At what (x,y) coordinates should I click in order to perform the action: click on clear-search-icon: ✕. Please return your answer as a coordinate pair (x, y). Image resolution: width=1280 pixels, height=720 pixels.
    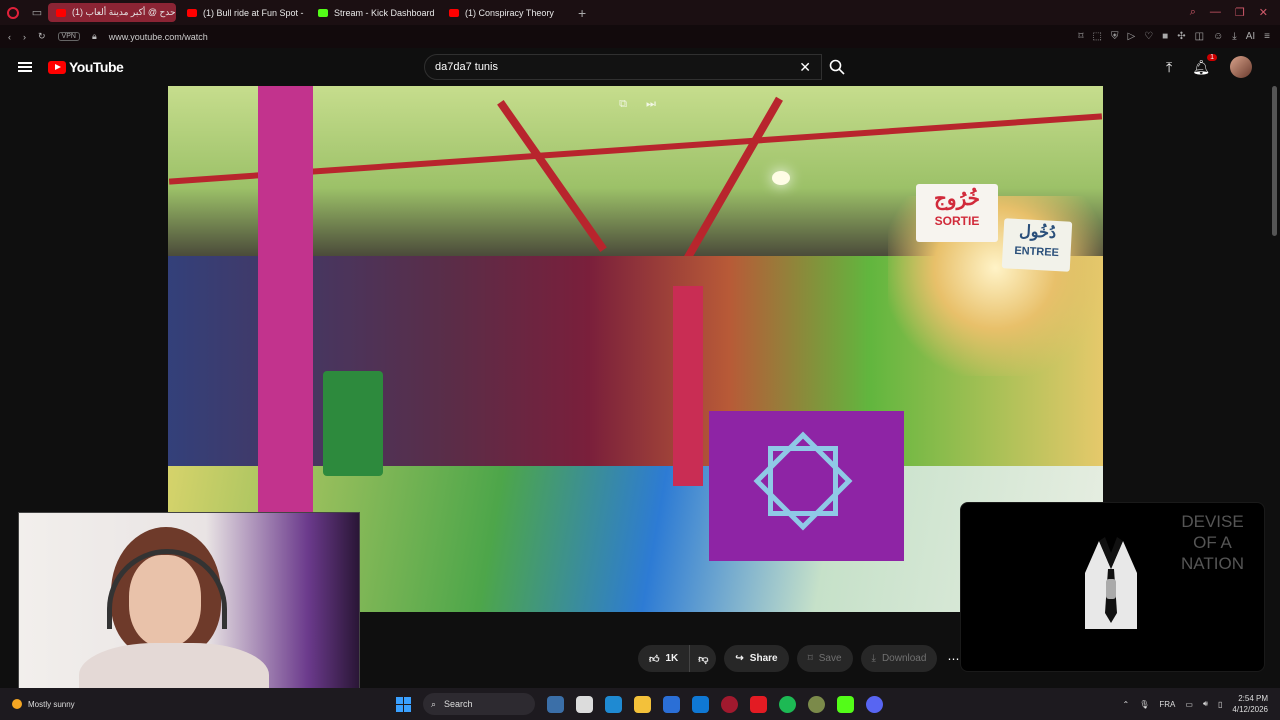
    Looking at the image, I should click on (805, 67).